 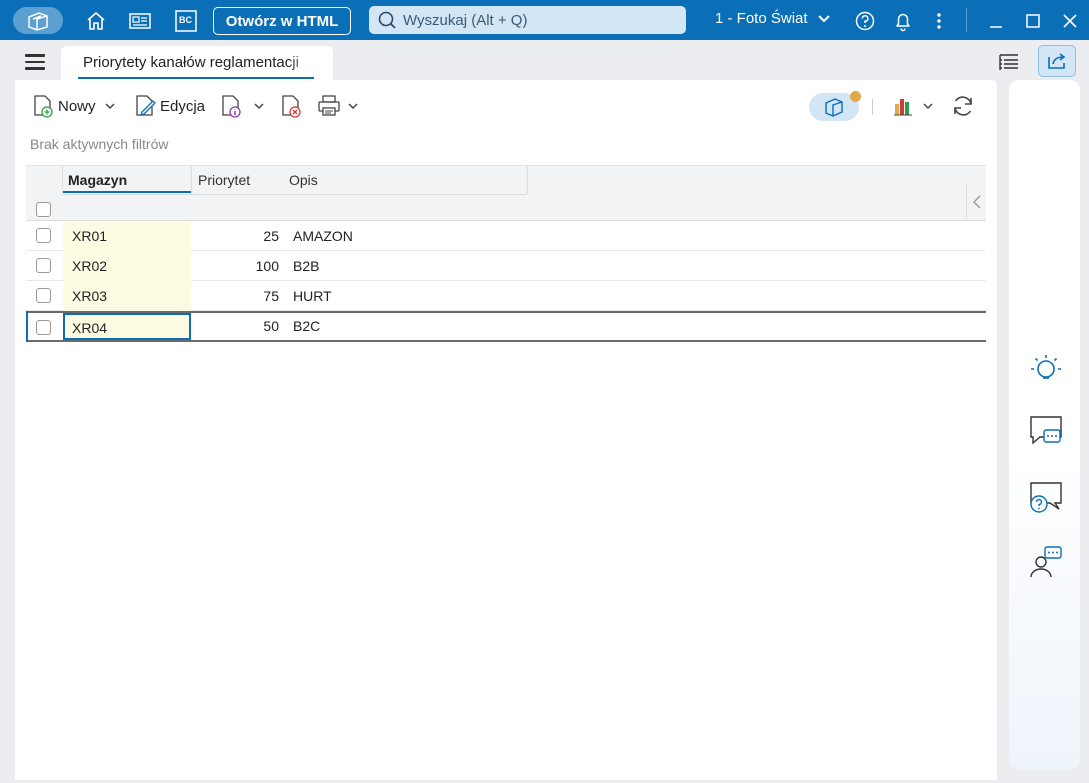 What do you see at coordinates (43, 106) in the screenshot?
I see `new-doc-icon` at bounding box center [43, 106].